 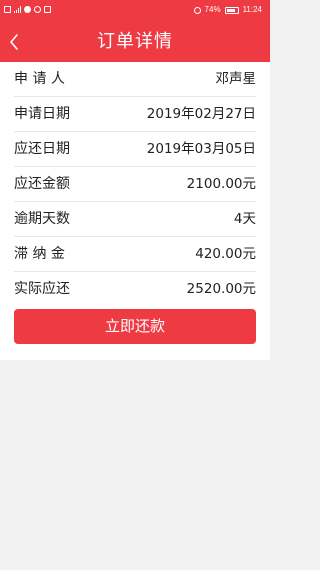 I want to click on battery-percent: 74%, so click(x=212, y=9).